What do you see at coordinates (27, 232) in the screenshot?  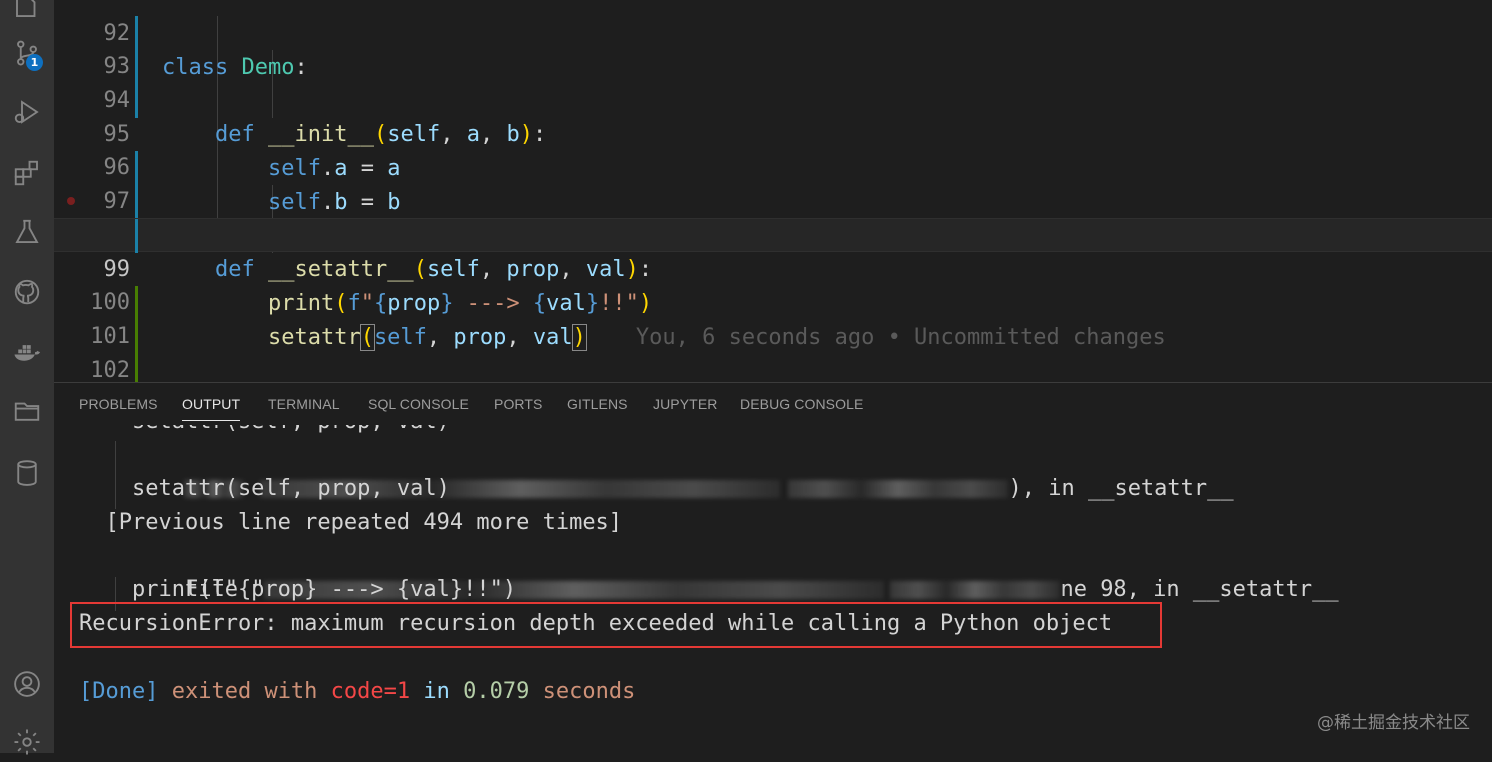 I see `testing-icon` at bounding box center [27, 232].